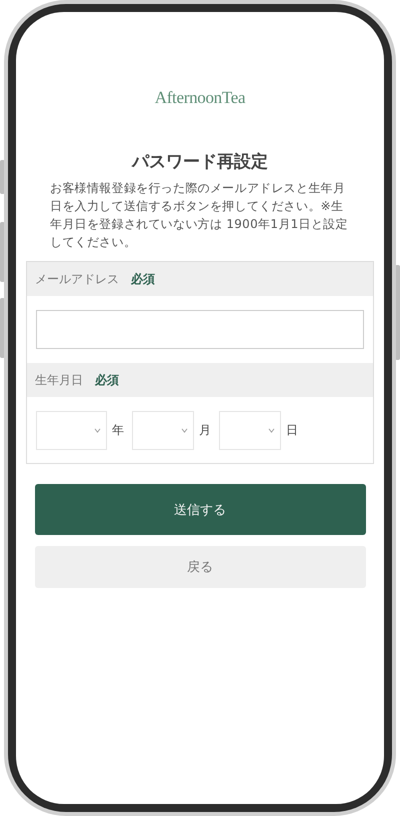 This screenshot has height=816, width=400. Describe the element at coordinates (118, 430) in the screenshot. I see `date-unit-label: 年` at that location.